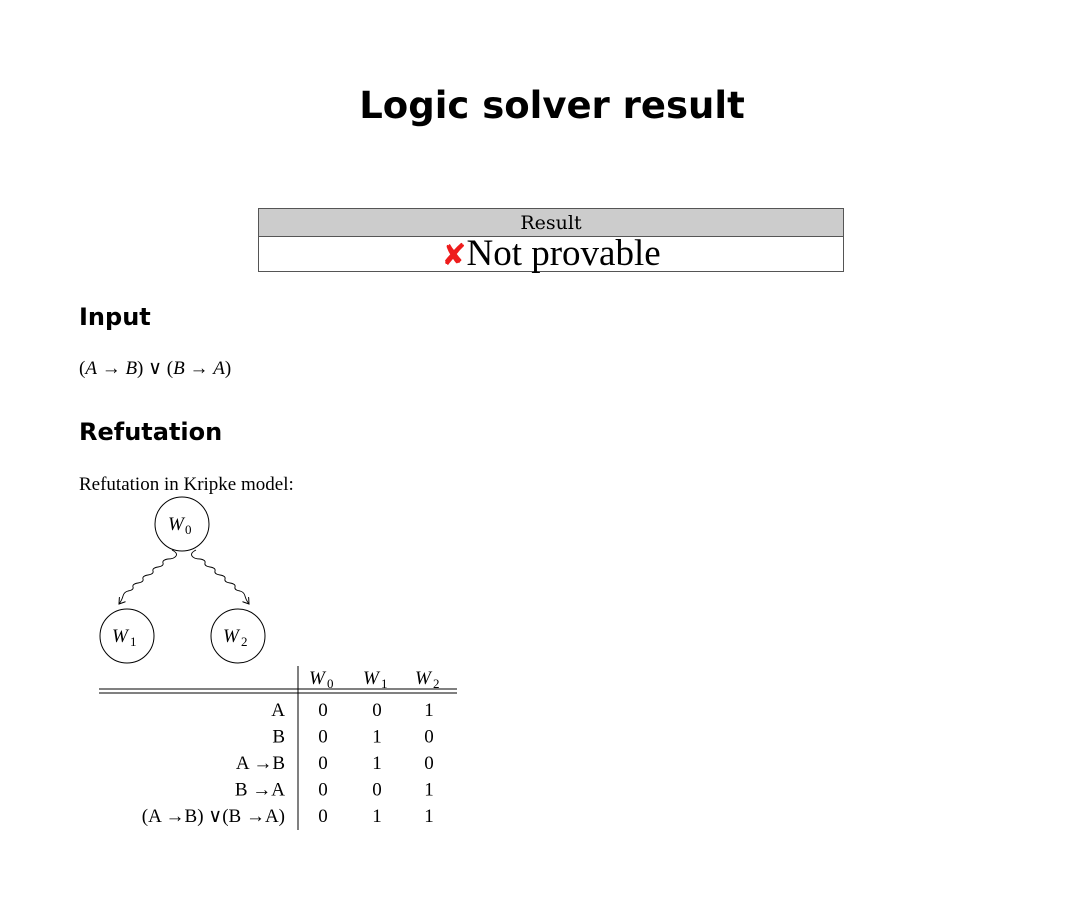 This screenshot has height=906, width=1088. What do you see at coordinates (384, 683) in the screenshot?
I see `table-column-header-sub: 1` at bounding box center [384, 683].